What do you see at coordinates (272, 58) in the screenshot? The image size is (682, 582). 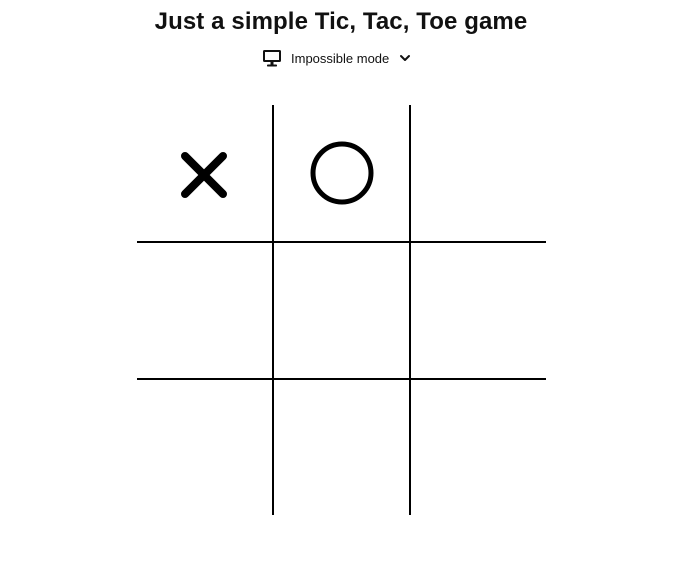 I see `monitor-icon` at bounding box center [272, 58].